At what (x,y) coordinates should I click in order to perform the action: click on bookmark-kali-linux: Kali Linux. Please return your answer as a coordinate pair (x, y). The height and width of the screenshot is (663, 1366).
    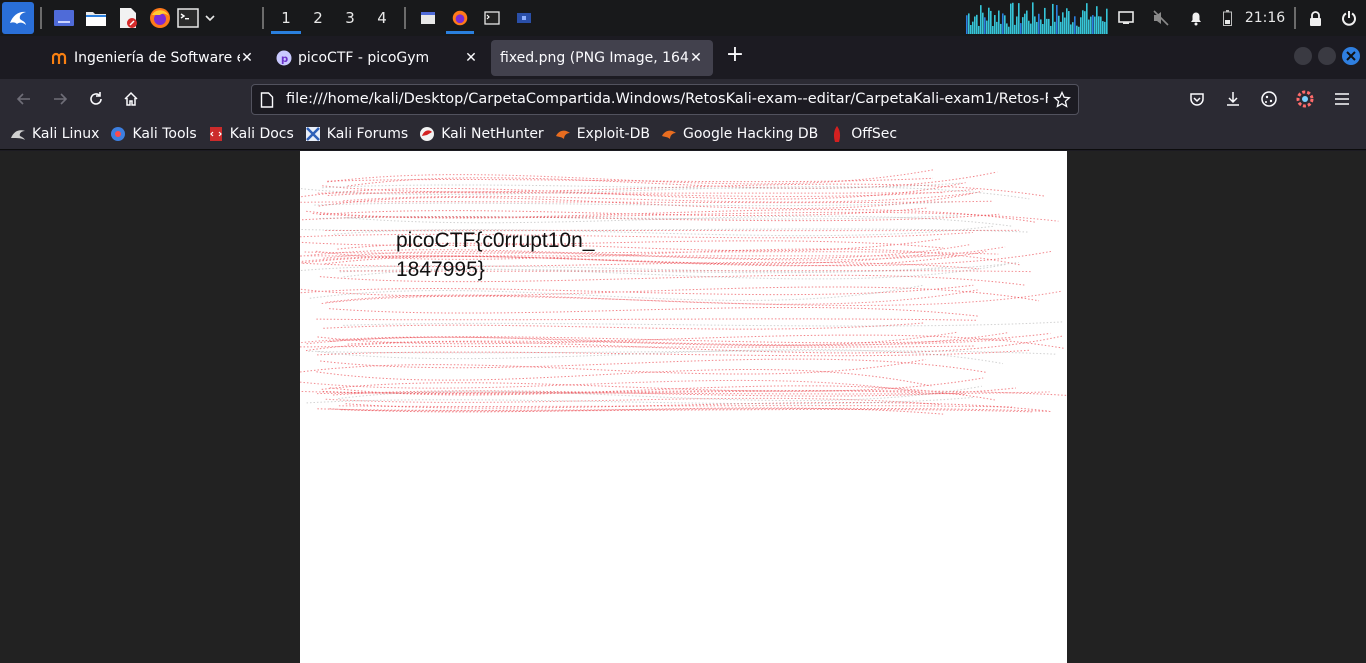
    Looking at the image, I should click on (54, 134).